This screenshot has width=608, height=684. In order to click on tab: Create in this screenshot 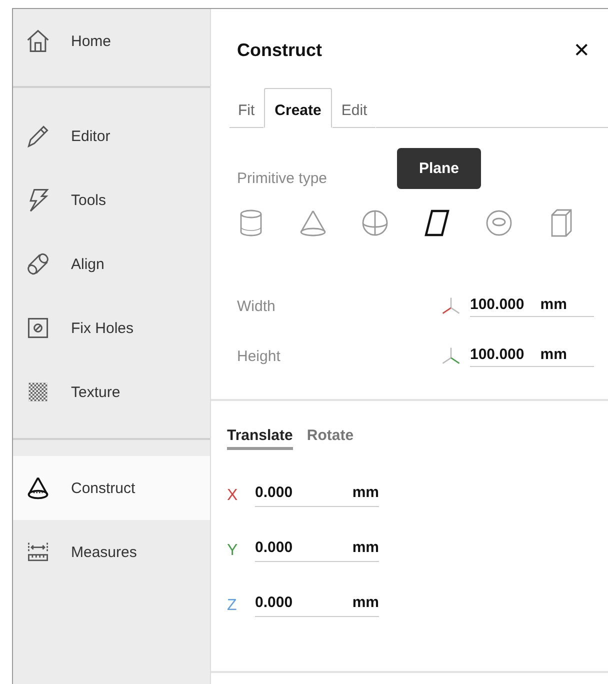, I will do `click(298, 108)`.